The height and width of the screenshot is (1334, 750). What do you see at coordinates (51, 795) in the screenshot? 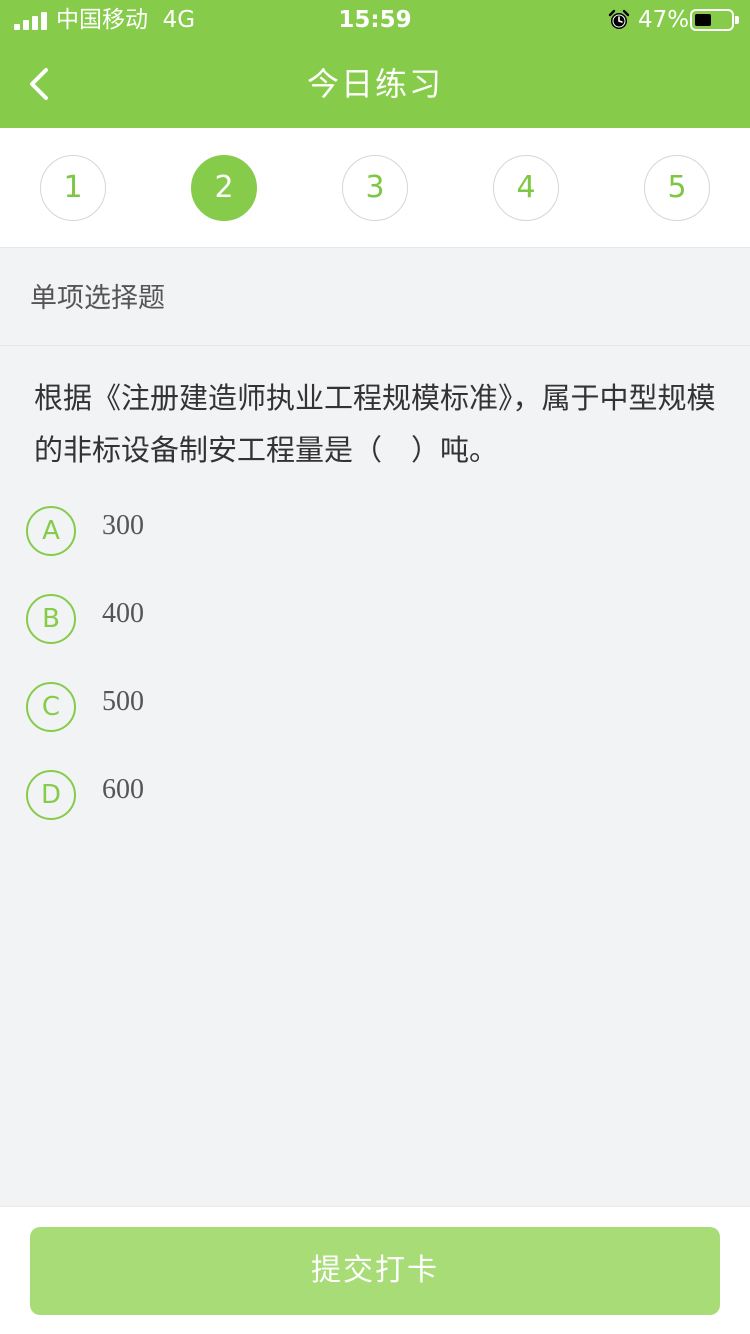
I see `option-d-letter: D` at bounding box center [51, 795].